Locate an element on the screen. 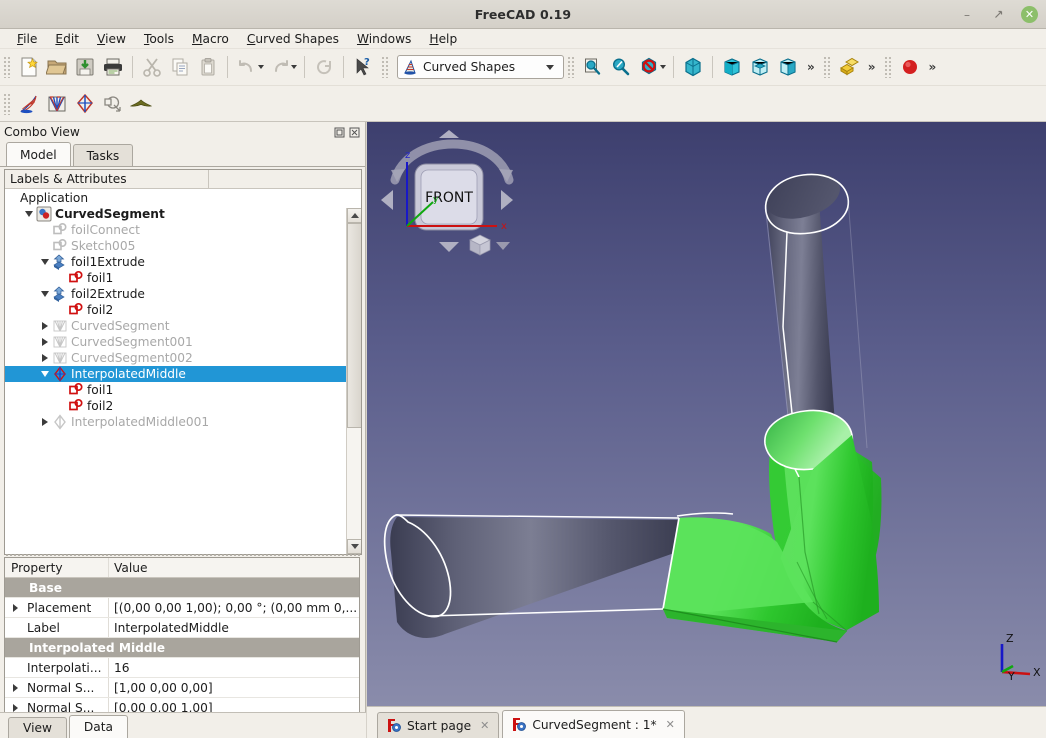 The width and height of the screenshot is (1046, 738). interpolated-middle-icon is located at coordinates (85, 104).